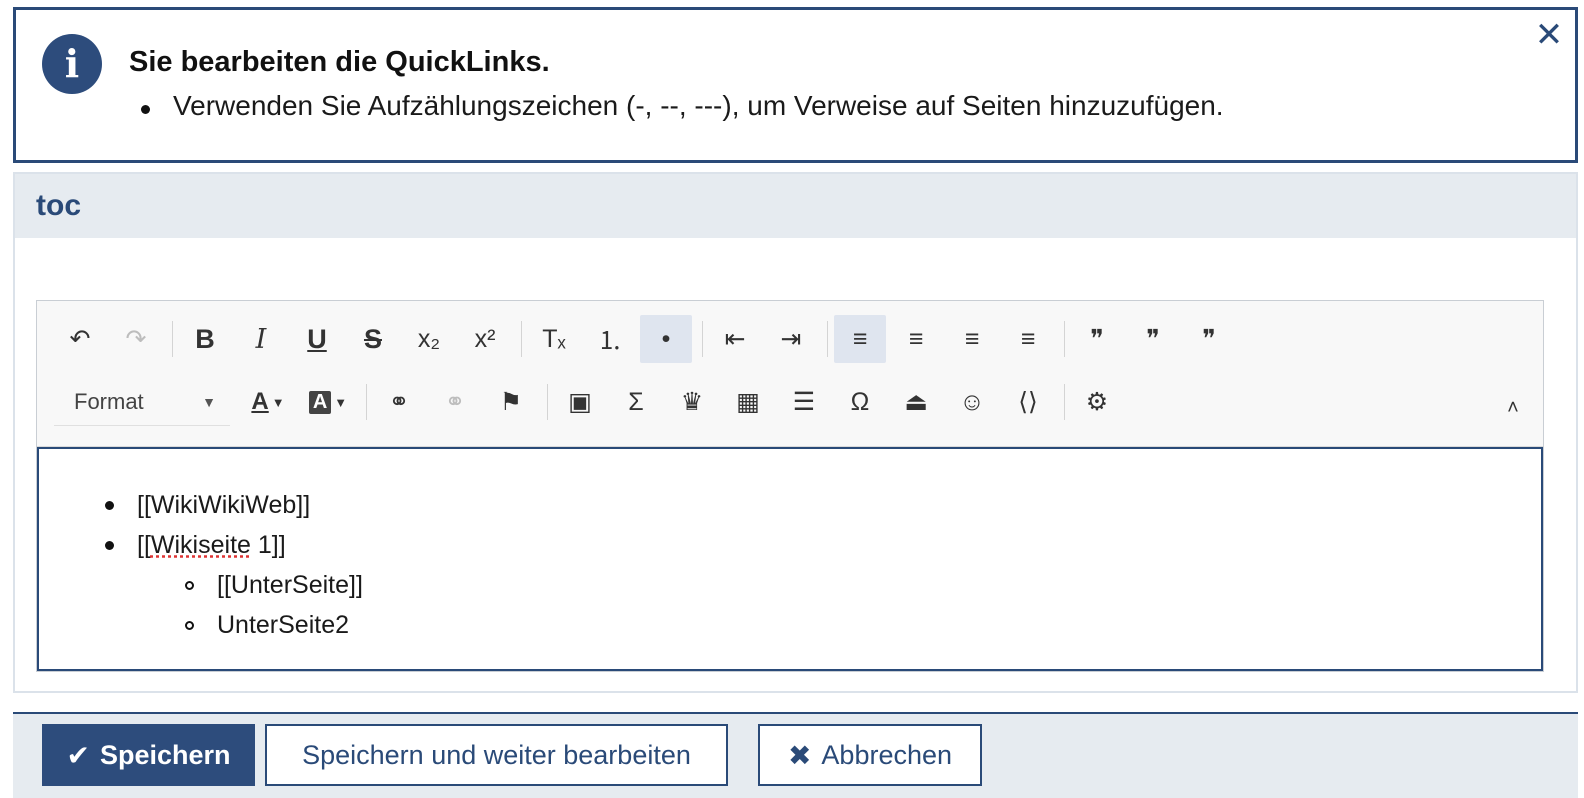  What do you see at coordinates (511, 402) in the screenshot?
I see `anchor-flag-icon: ⚑` at bounding box center [511, 402].